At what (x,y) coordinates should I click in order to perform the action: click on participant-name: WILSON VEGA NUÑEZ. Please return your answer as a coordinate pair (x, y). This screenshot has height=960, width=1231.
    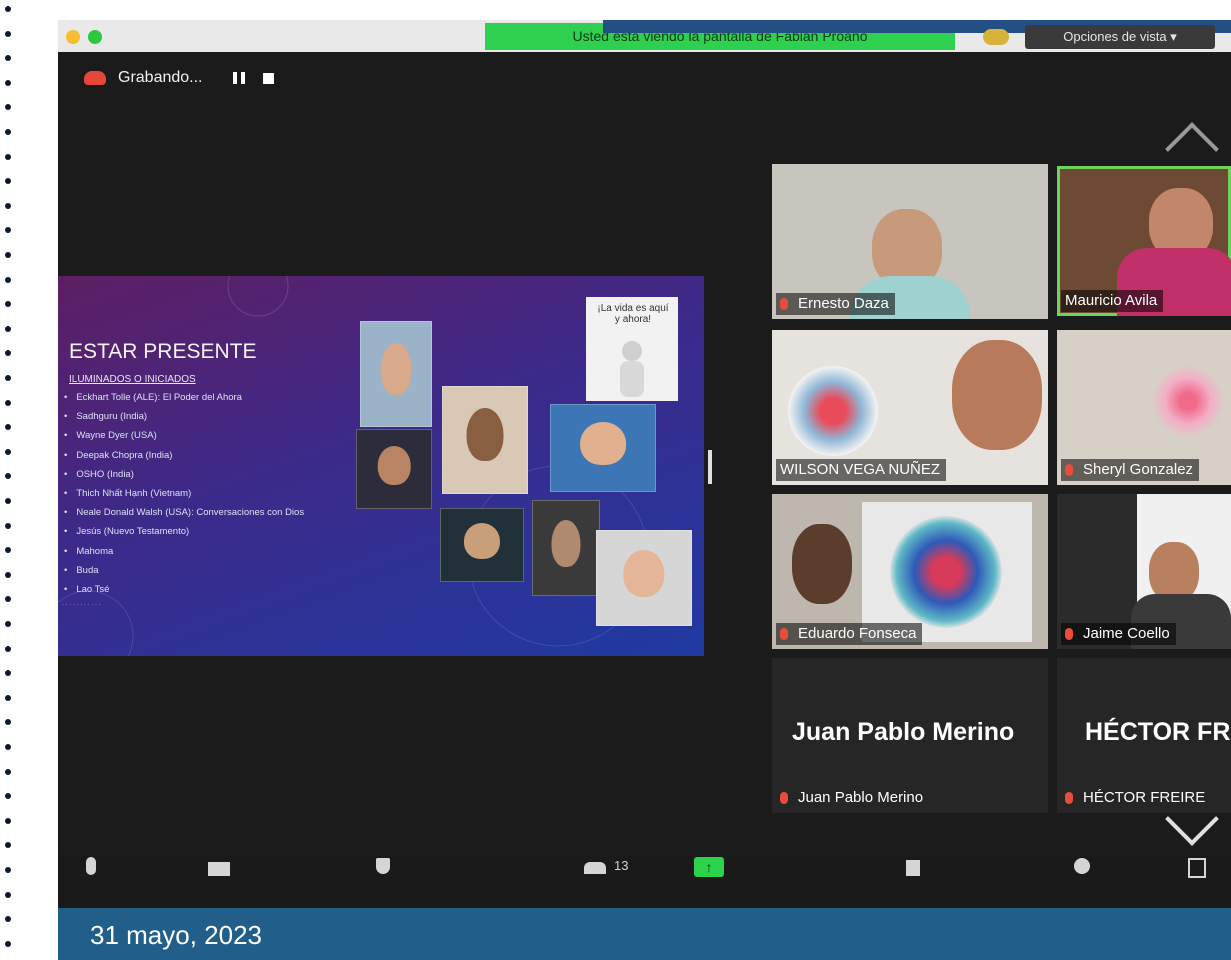
    Looking at the image, I should click on (860, 469).